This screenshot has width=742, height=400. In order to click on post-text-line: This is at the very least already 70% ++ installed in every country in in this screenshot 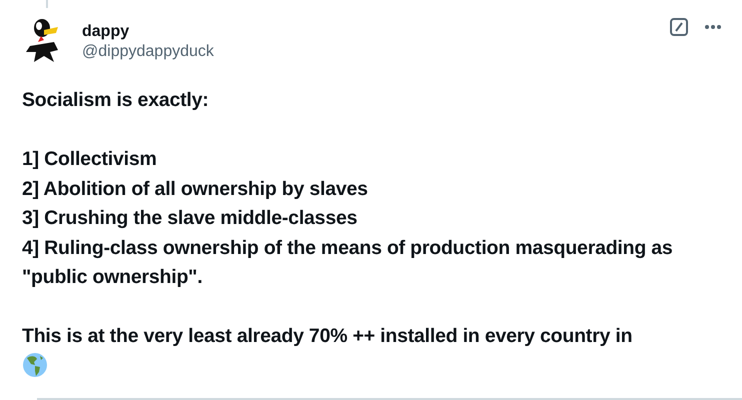, I will do `click(328, 336)`.